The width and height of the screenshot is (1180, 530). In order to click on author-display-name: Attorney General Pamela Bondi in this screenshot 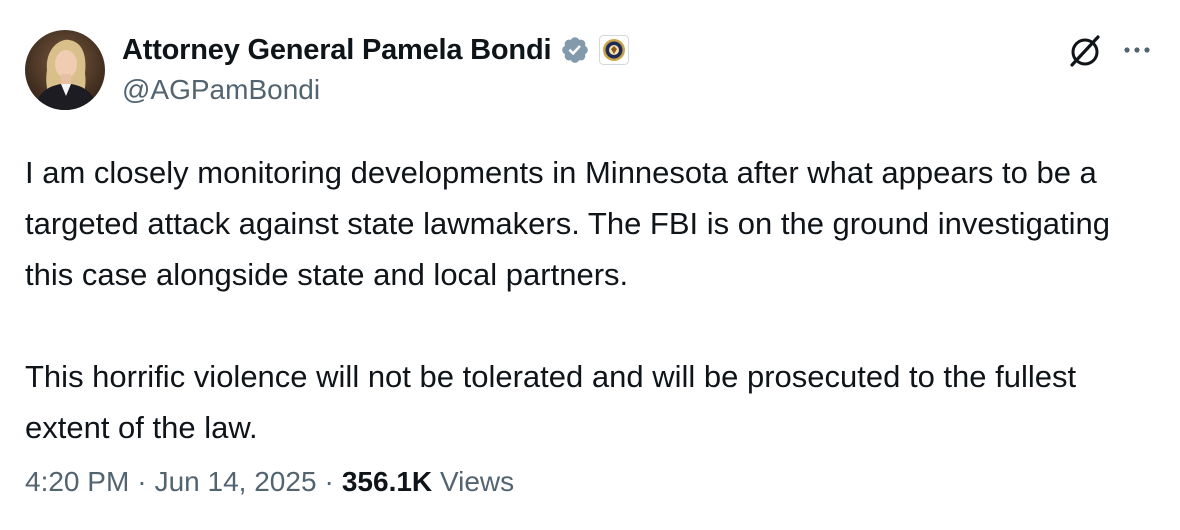, I will do `click(337, 50)`.